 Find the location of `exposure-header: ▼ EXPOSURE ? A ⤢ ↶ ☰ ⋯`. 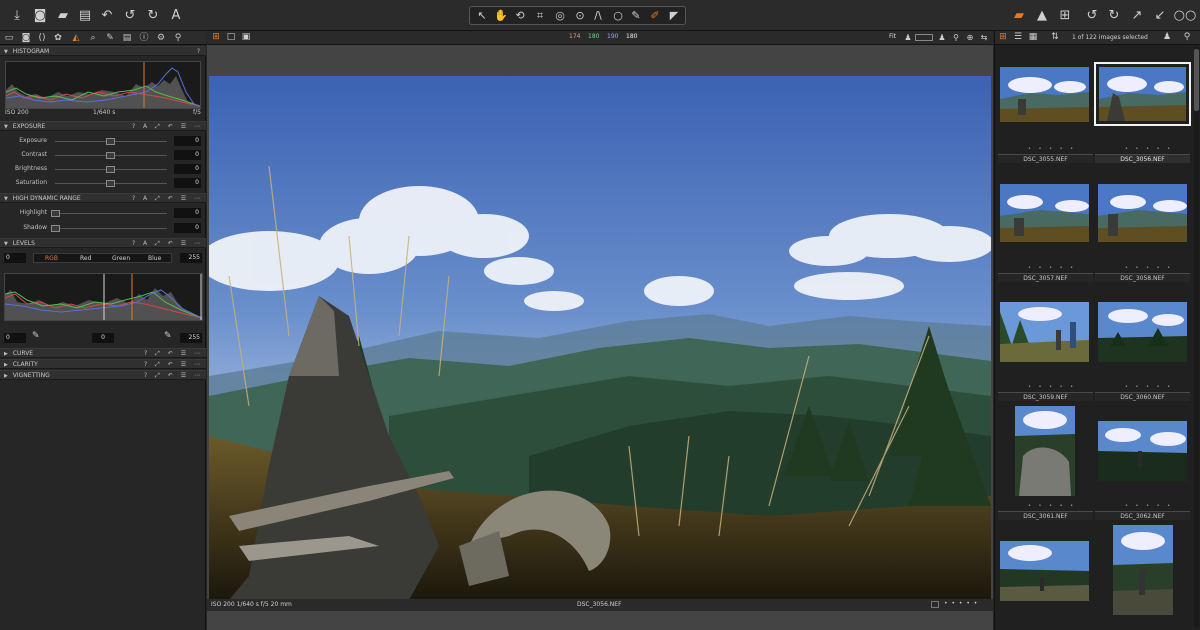

exposure-header: ▼ EXPOSURE ? A ⤢ ↶ ☰ ⋯ is located at coordinates (103, 126).